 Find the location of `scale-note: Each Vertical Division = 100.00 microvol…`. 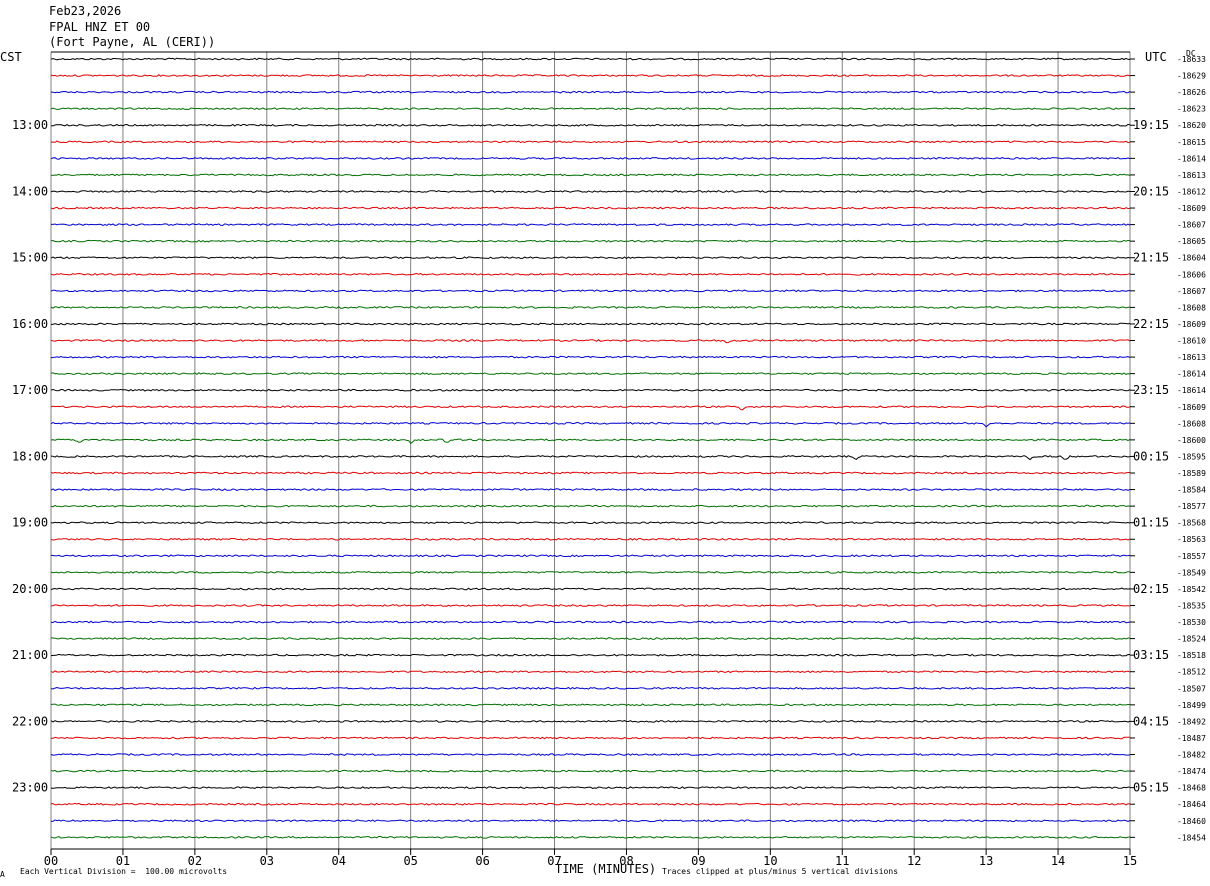

scale-note: Each Vertical Division = 100.00 microvol… is located at coordinates (124, 871).